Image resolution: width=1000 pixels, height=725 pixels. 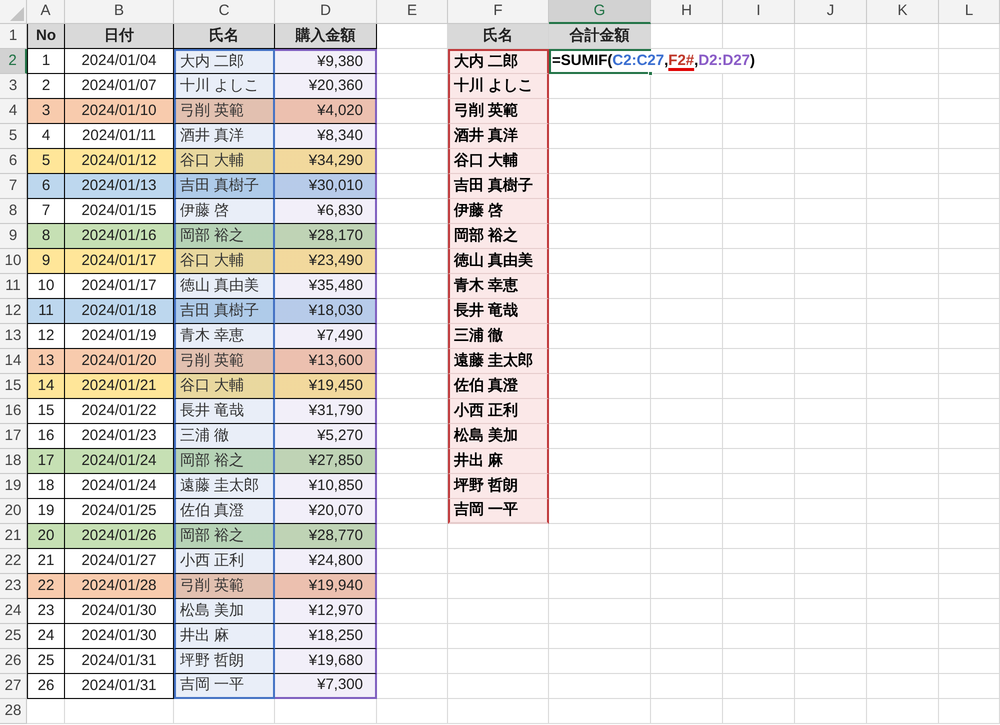 What do you see at coordinates (119, 12) in the screenshot?
I see `column-header: B` at bounding box center [119, 12].